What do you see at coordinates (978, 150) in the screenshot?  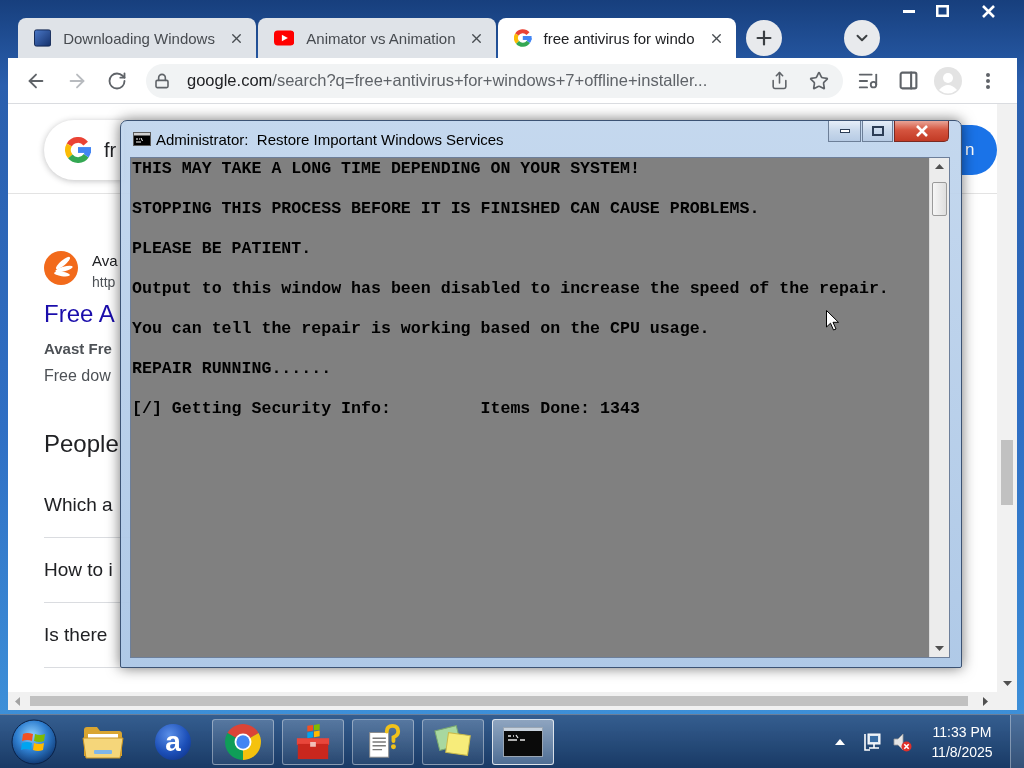 I see `sign-in-button: n` at bounding box center [978, 150].